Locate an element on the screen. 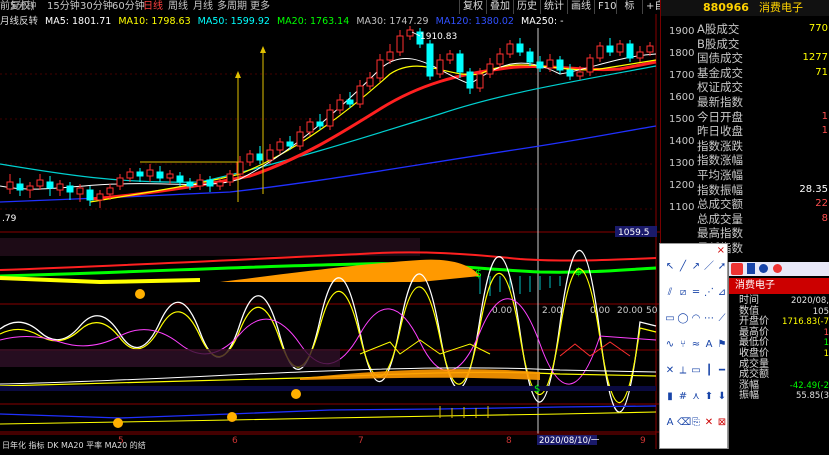 The height and width of the screenshot is (455, 829). down-arrow-tool-icon: ⬇ is located at coordinates (722, 397).